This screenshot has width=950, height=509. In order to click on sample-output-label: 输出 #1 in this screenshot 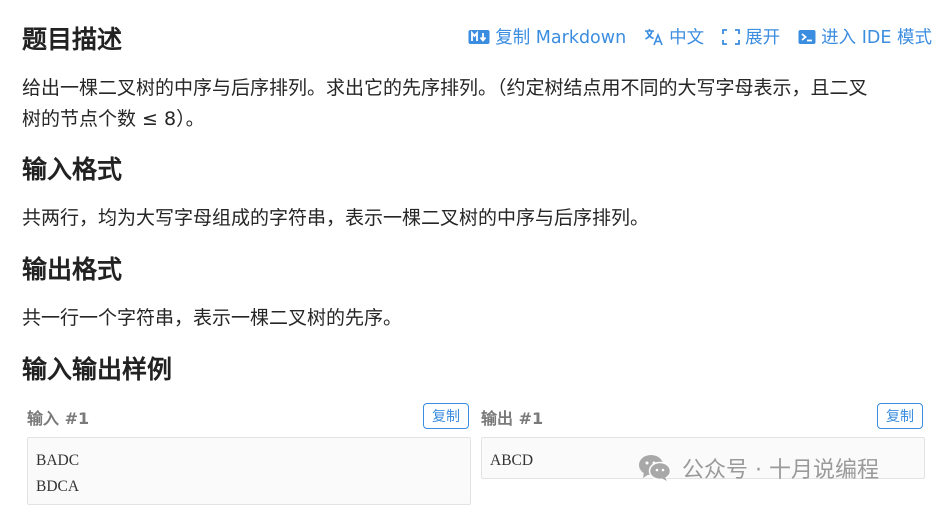, I will do `click(512, 418)`.